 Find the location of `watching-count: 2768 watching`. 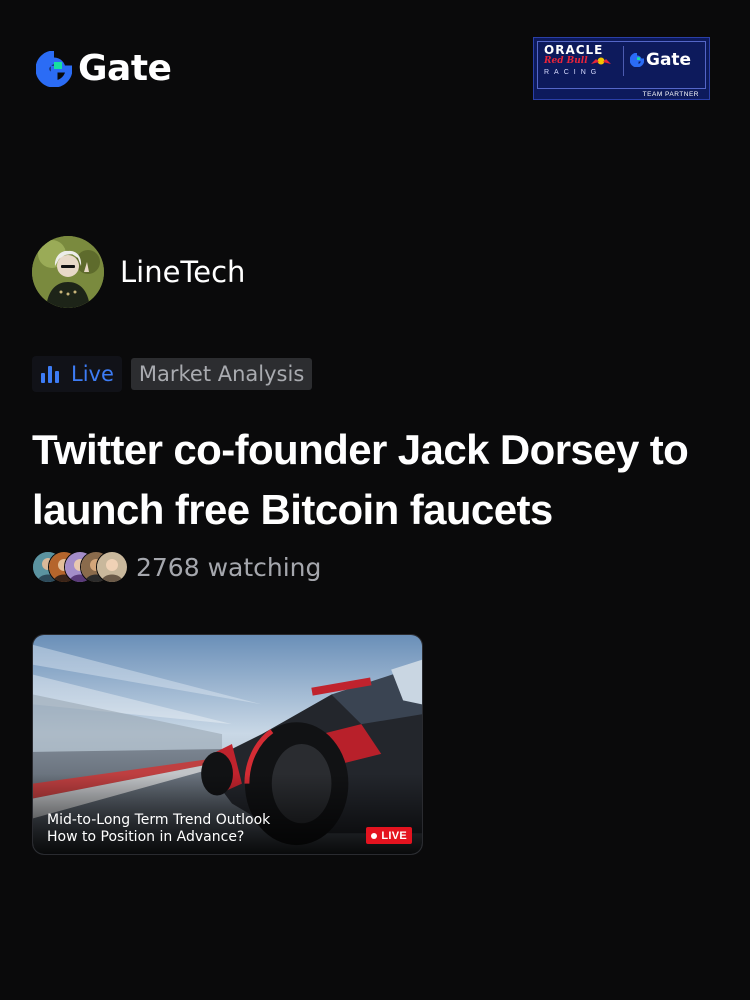

watching-count: 2768 watching is located at coordinates (229, 567).